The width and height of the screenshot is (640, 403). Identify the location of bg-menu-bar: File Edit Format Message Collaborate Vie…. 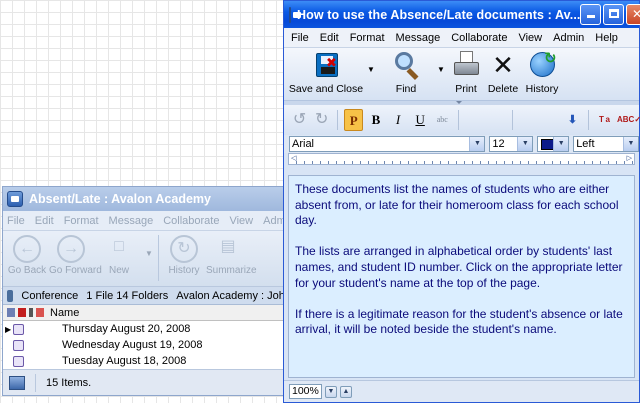
(147, 221).